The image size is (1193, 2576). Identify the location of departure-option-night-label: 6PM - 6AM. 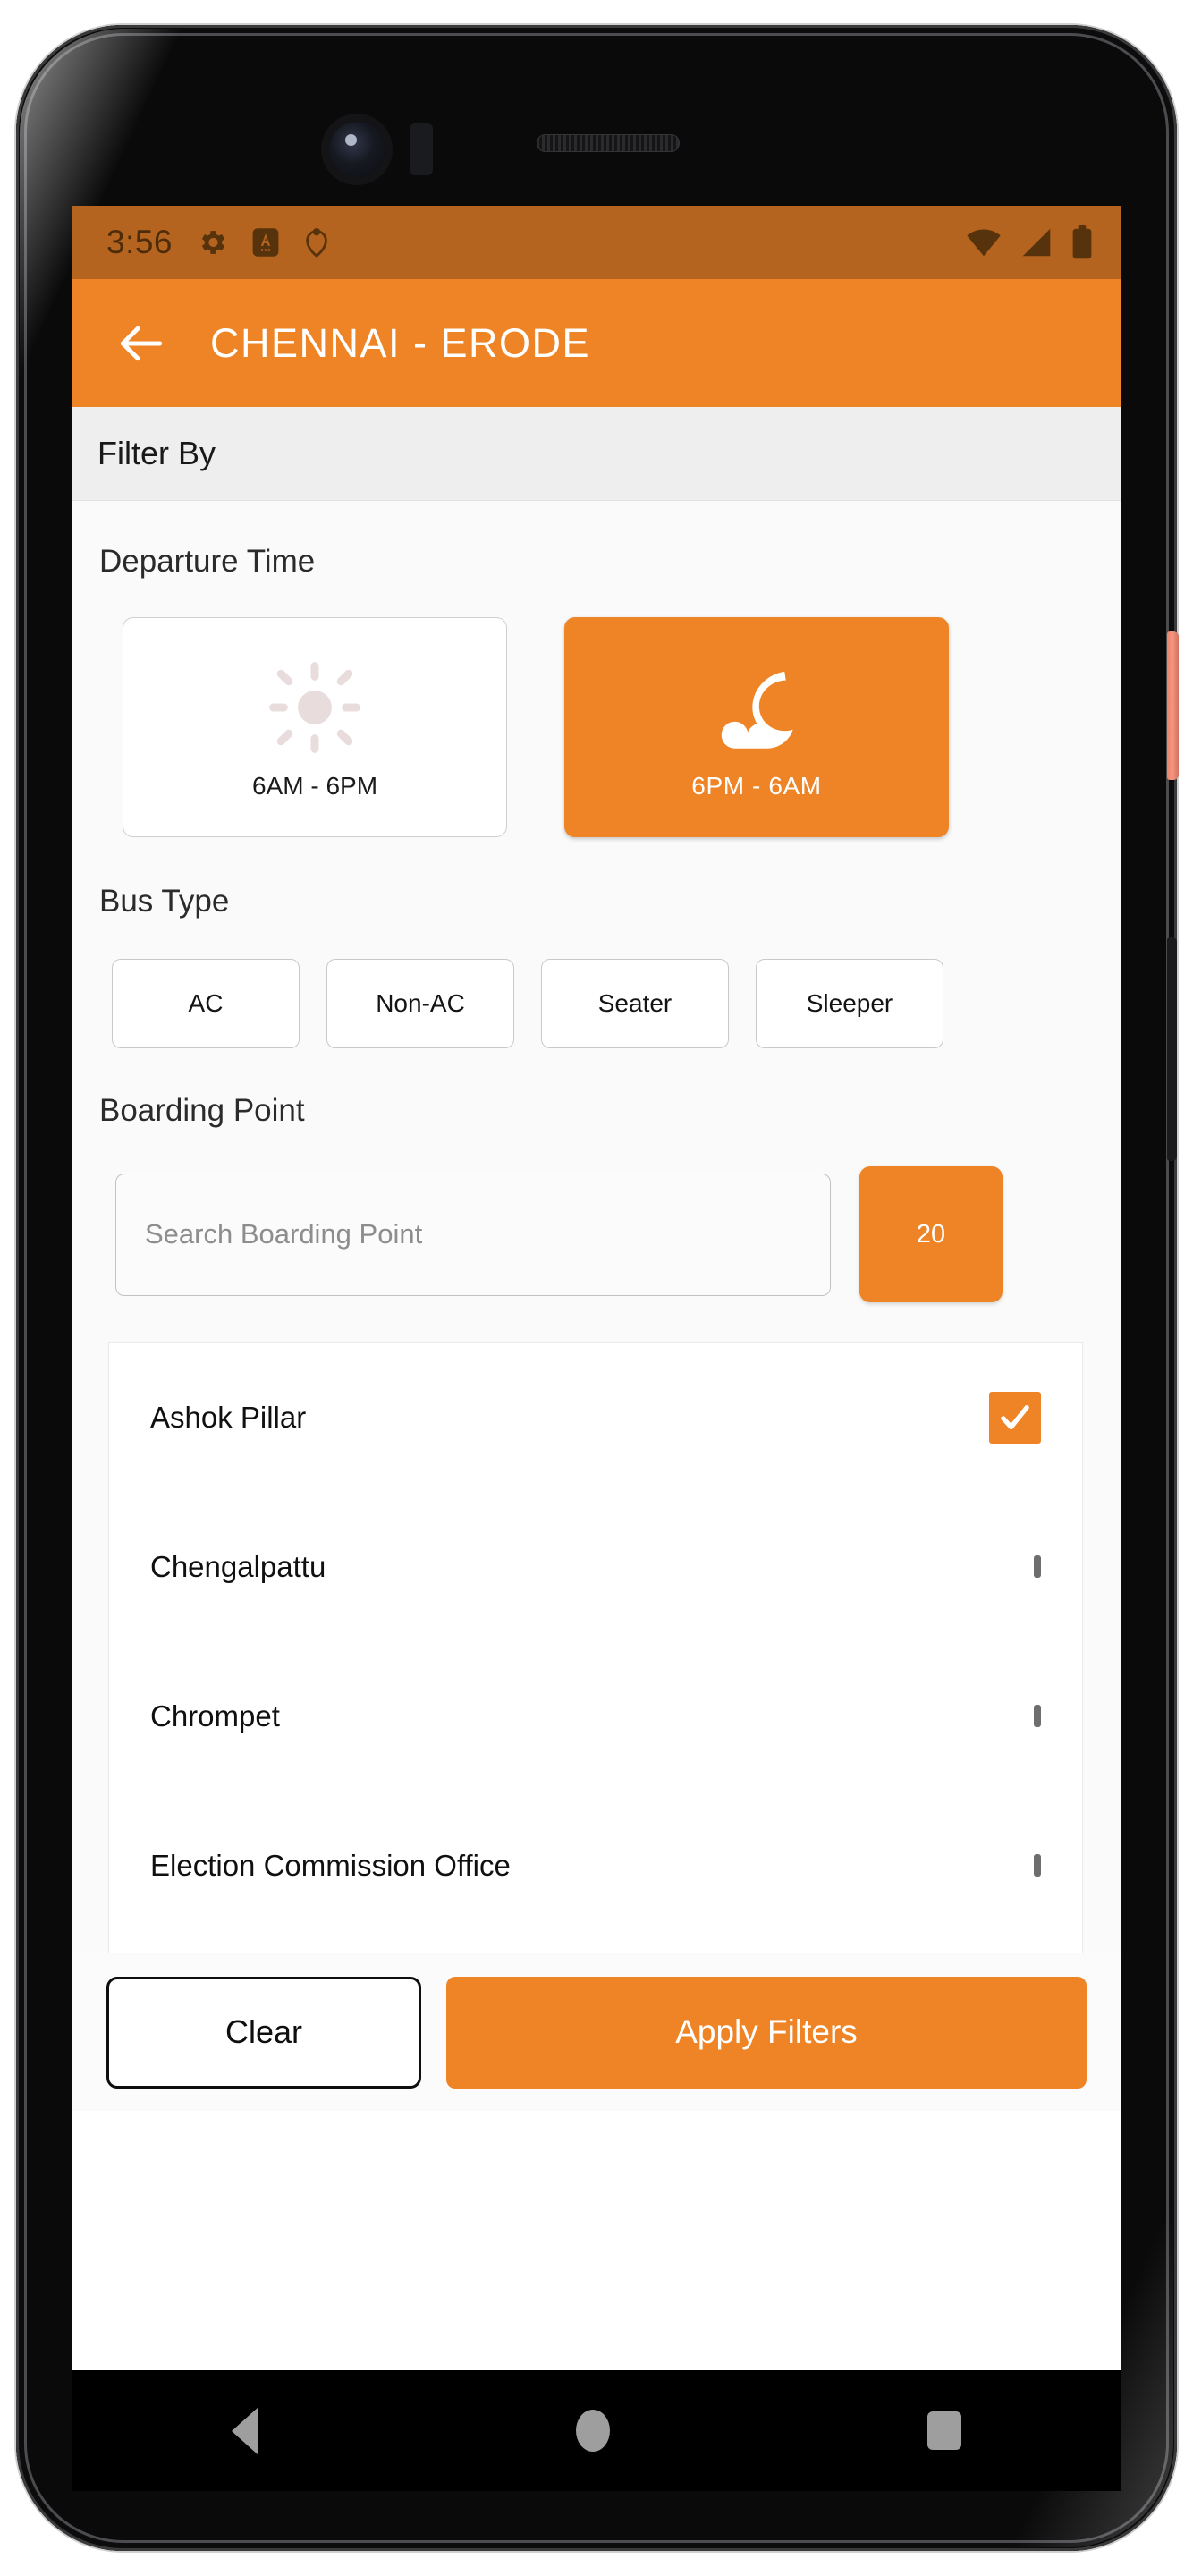
(756, 786).